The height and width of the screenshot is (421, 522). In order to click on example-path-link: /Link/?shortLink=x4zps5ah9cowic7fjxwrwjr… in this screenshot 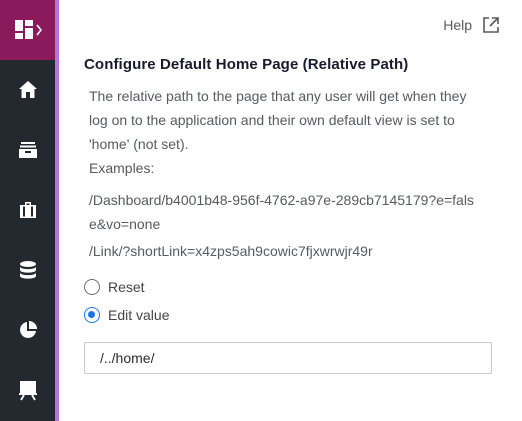, I will do `click(231, 251)`.